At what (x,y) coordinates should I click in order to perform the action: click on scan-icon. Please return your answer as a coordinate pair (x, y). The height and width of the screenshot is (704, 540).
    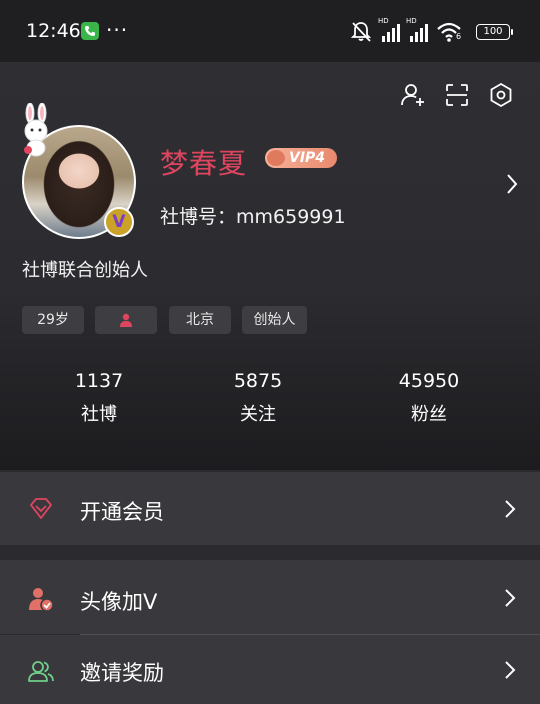
    Looking at the image, I should click on (457, 95).